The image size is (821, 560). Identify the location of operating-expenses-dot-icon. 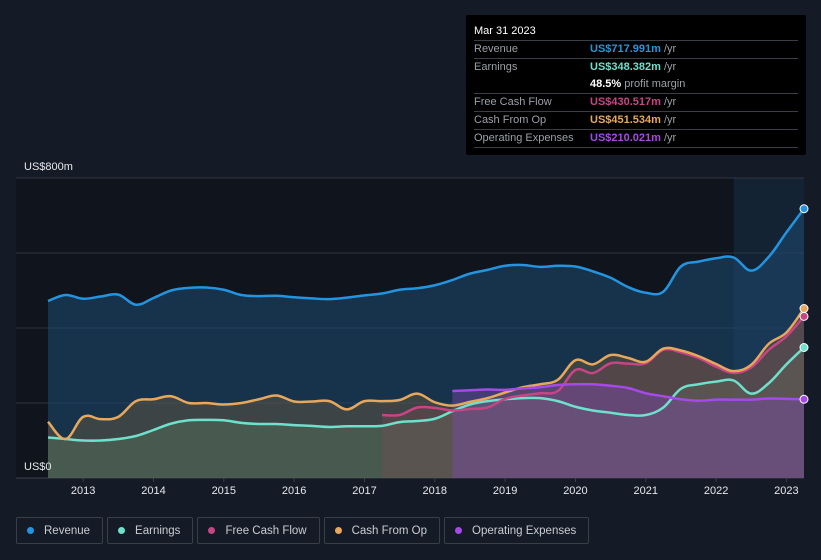
(459, 530).